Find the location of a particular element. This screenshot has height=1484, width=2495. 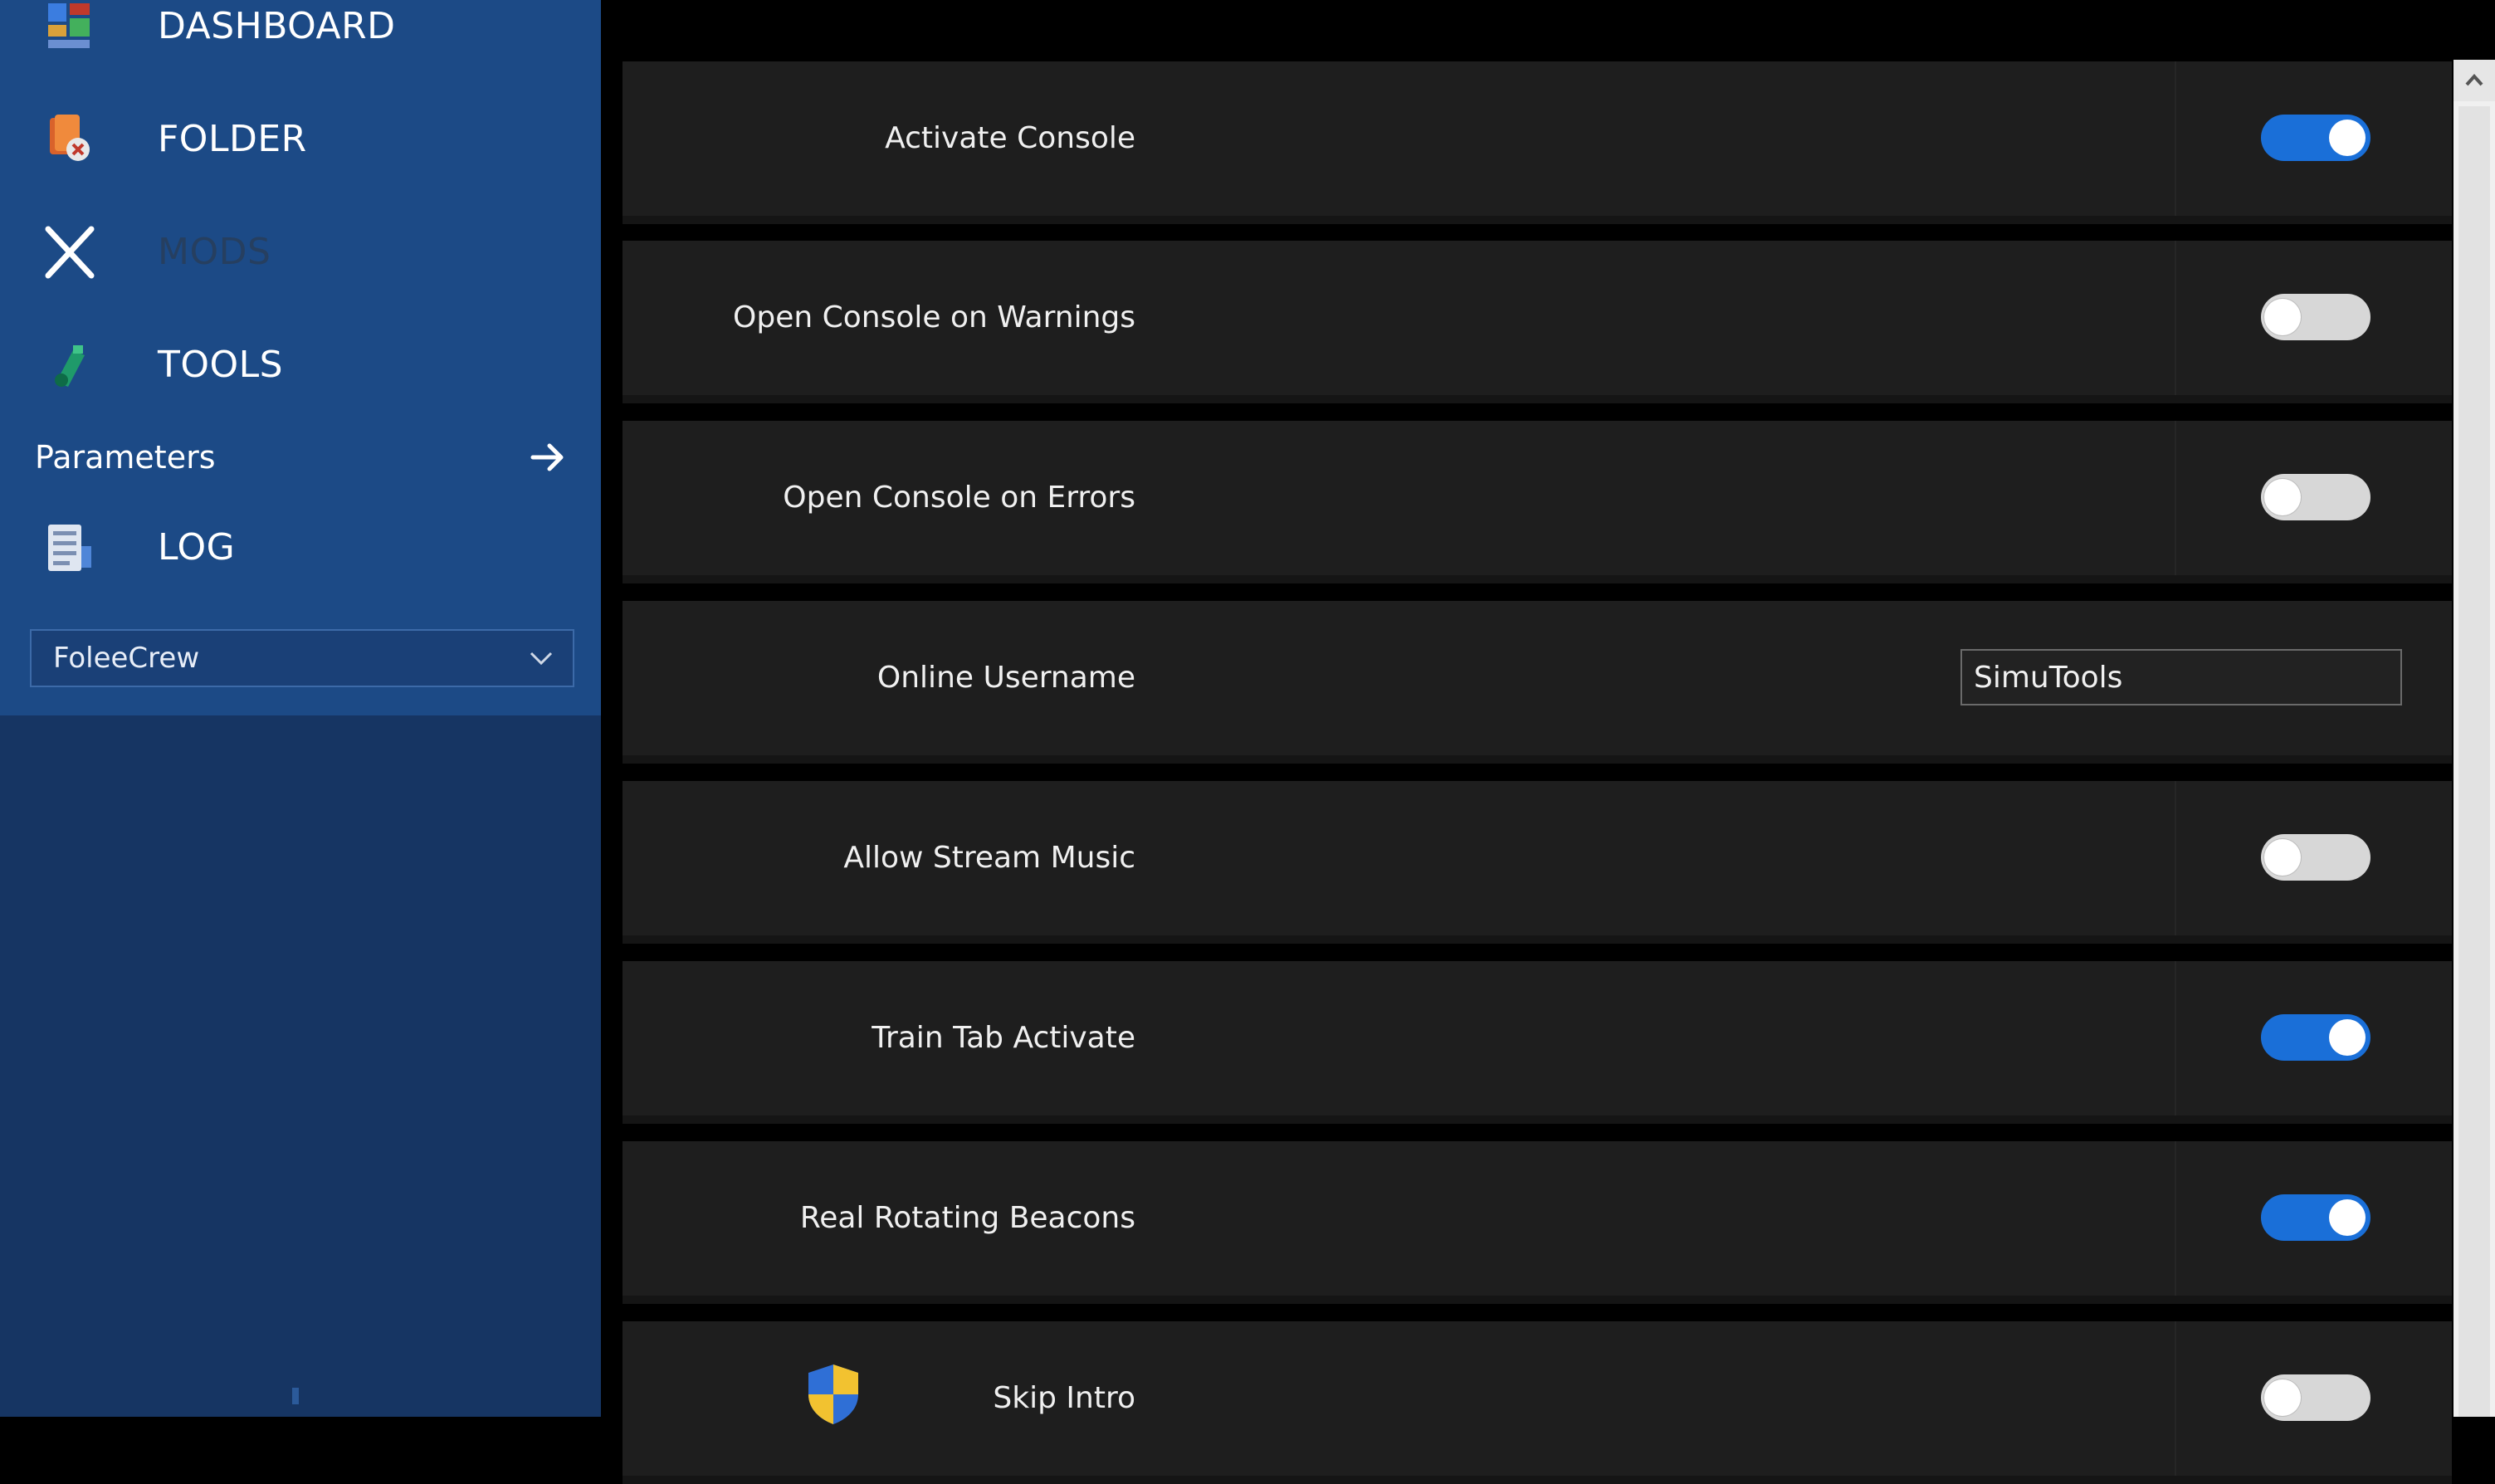

arrow-right-icon is located at coordinates (547, 457).